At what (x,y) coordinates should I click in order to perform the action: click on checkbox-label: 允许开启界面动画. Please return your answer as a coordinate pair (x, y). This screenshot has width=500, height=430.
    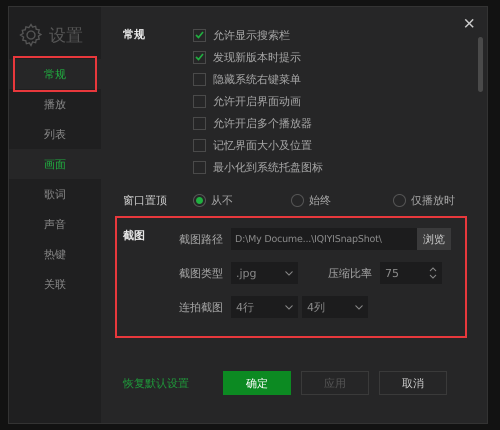
    Looking at the image, I should click on (257, 101).